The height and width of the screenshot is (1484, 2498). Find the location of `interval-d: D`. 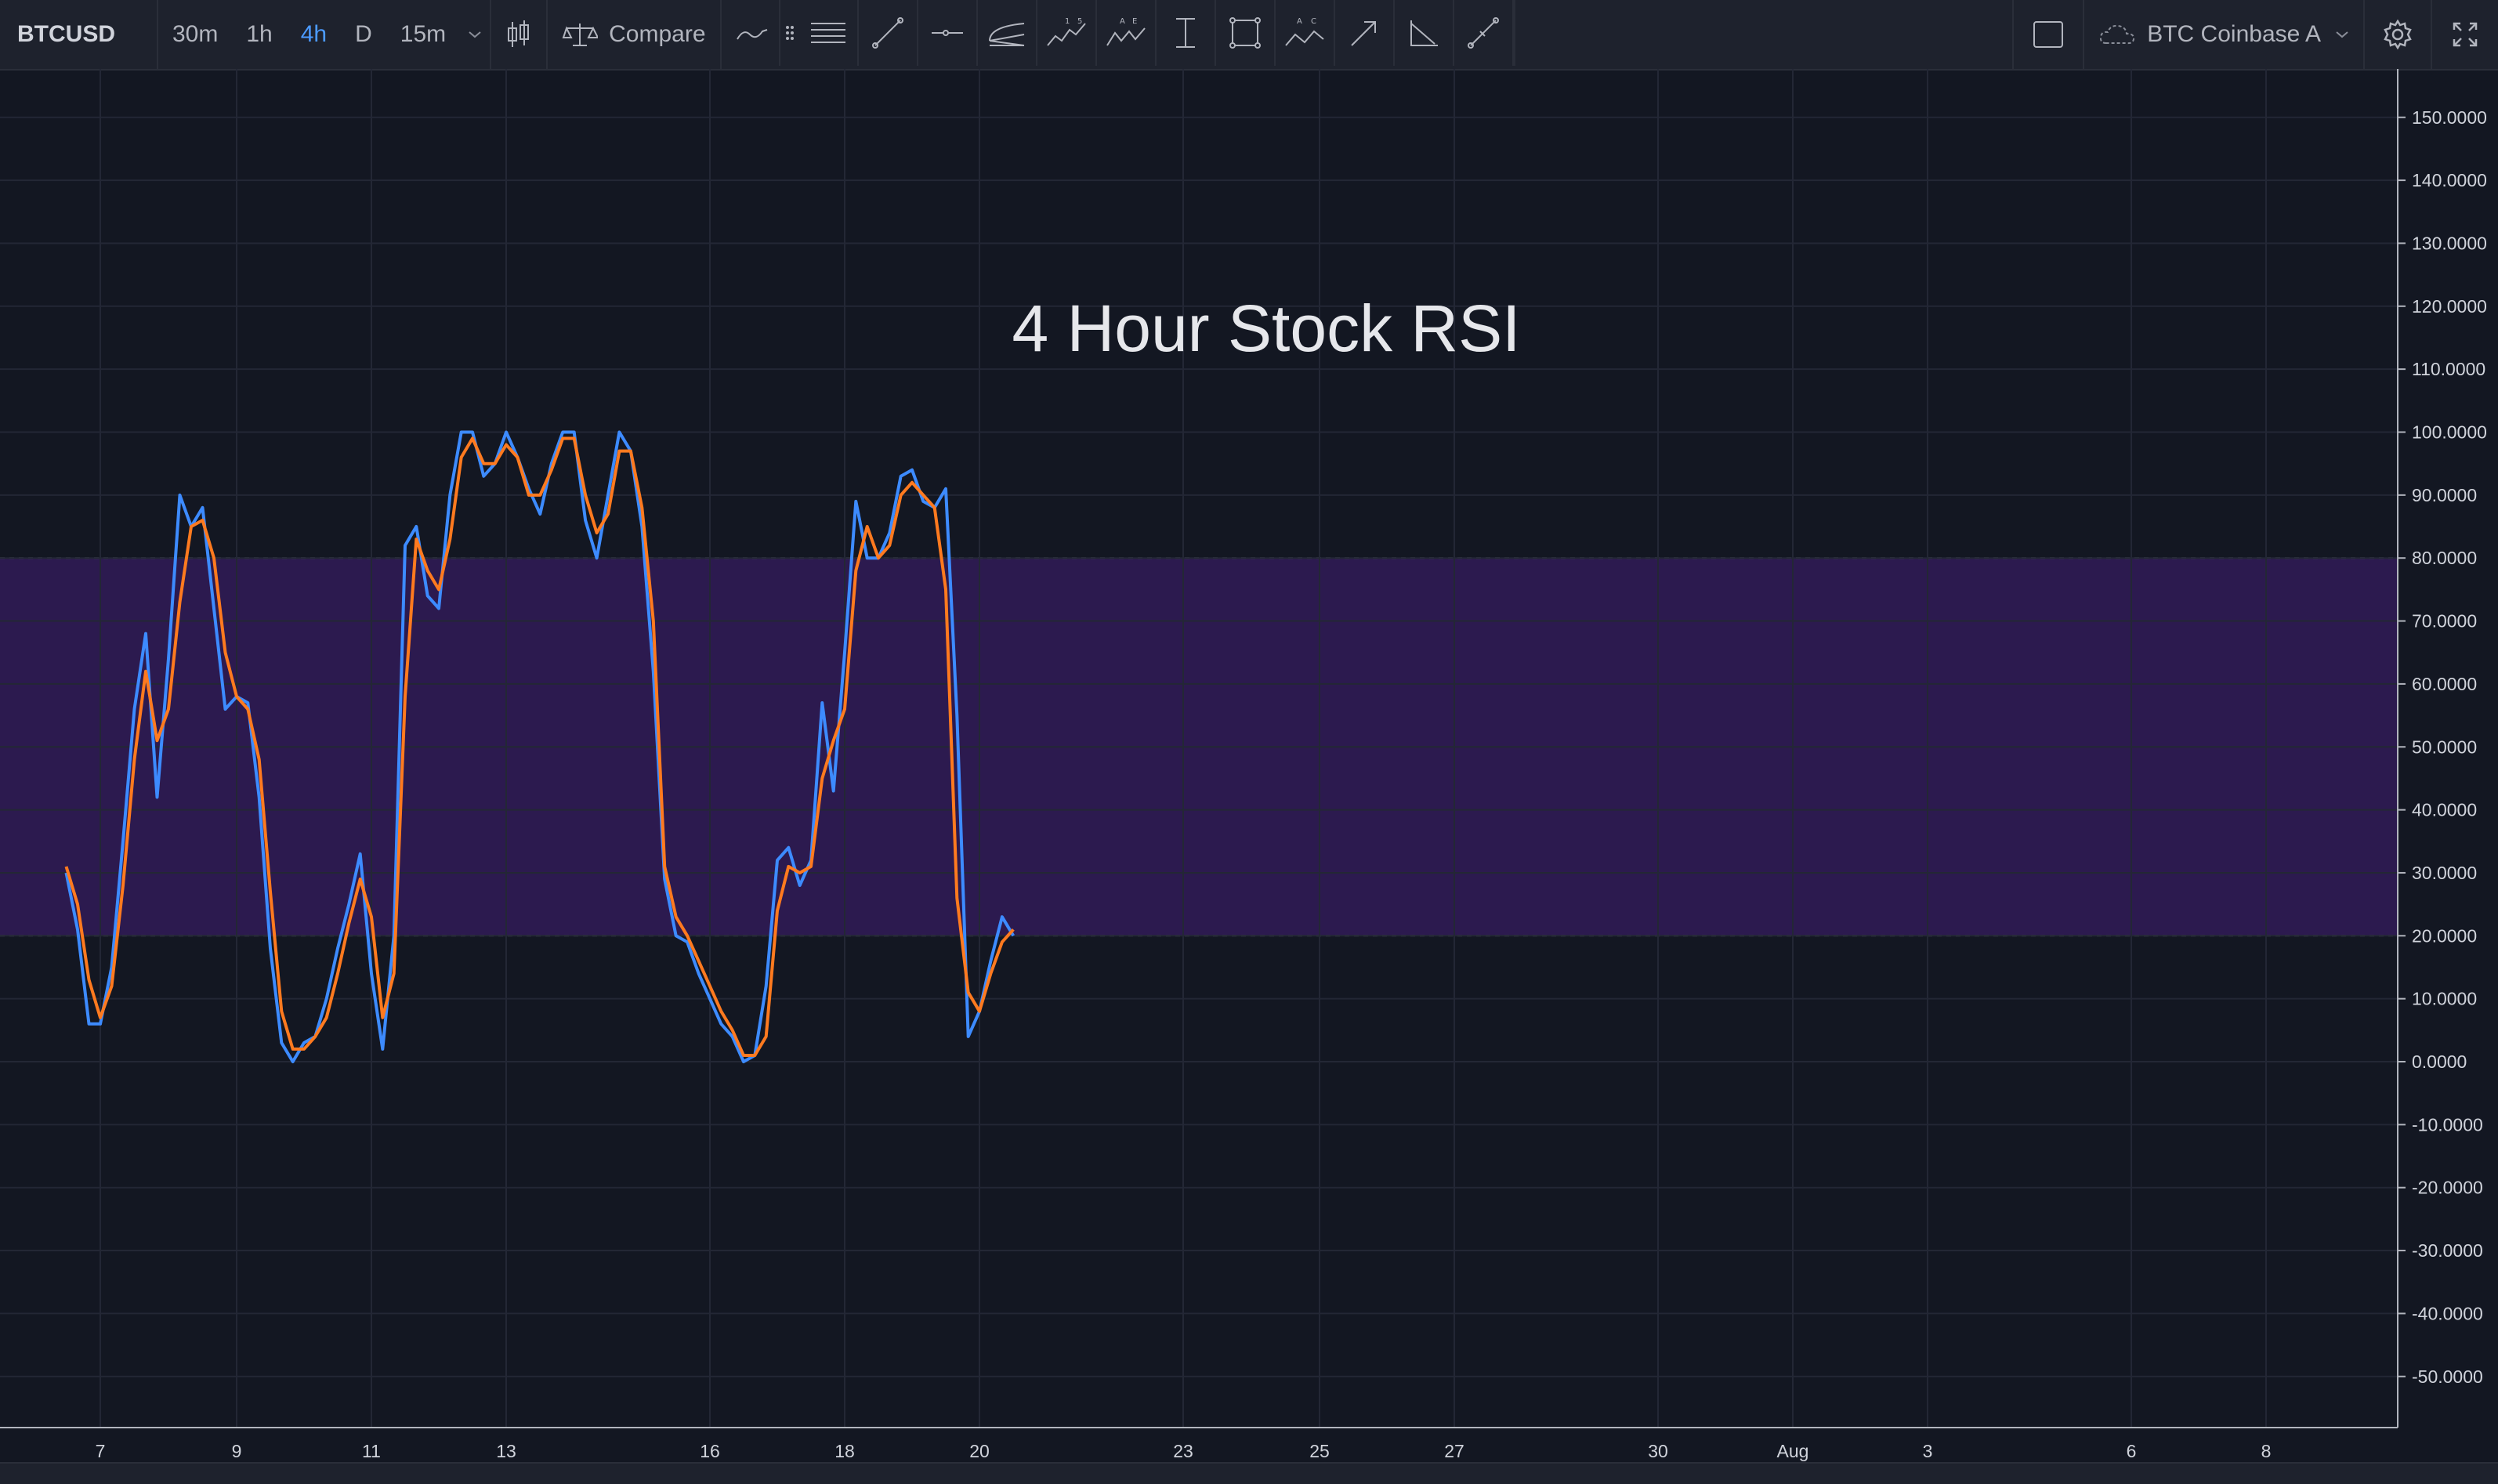

interval-d: D is located at coordinates (363, 34).